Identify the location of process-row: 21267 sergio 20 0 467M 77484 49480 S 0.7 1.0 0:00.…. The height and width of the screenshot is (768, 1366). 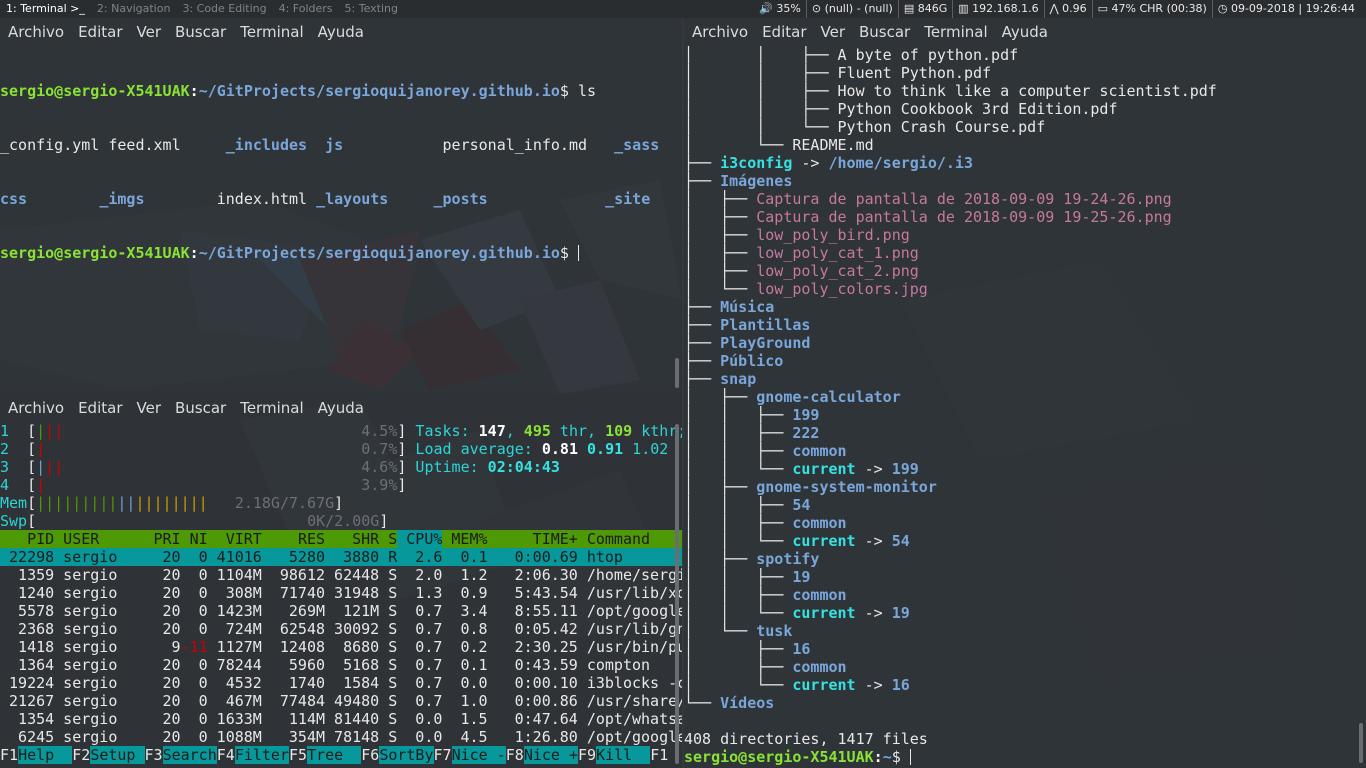
(341, 701).